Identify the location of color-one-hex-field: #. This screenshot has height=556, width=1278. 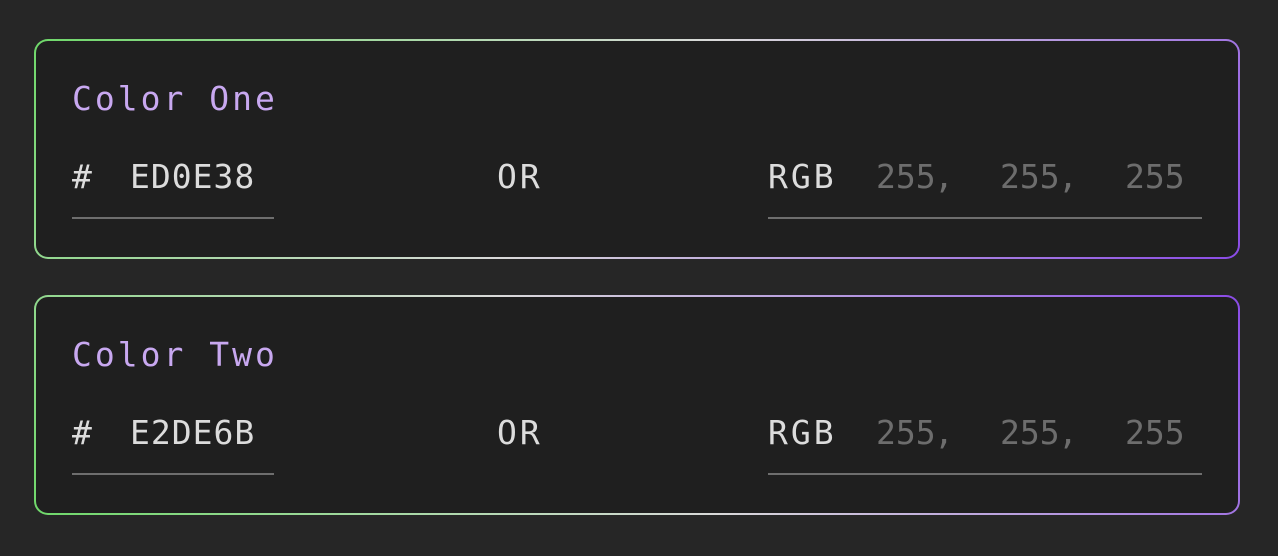
(173, 188).